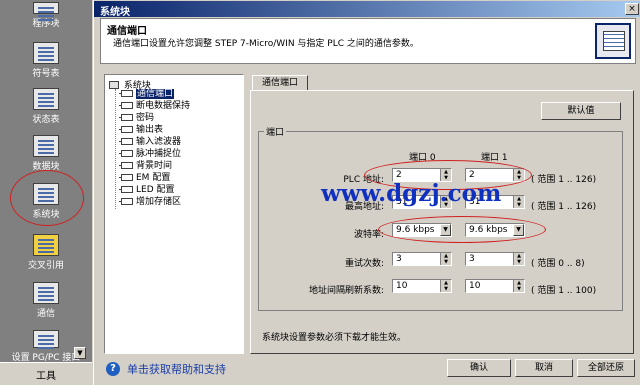 Image resolution: width=640 pixels, height=385 pixels. Describe the element at coordinates (163, 106) in the screenshot. I see `tree-item-label: 断电数据保持` at that location.